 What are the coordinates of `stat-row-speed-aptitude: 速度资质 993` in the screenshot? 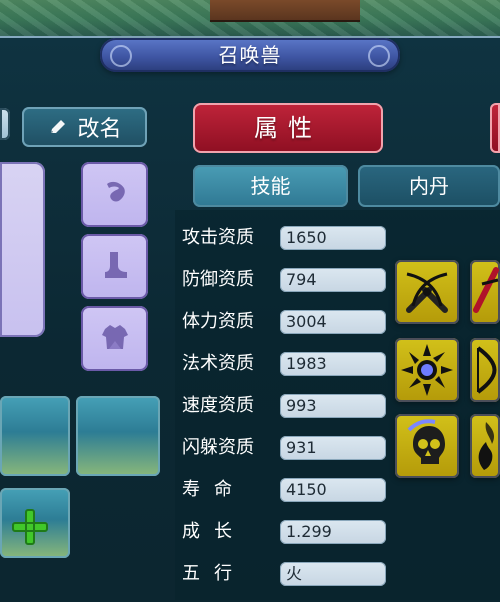 It's located at (287, 406).